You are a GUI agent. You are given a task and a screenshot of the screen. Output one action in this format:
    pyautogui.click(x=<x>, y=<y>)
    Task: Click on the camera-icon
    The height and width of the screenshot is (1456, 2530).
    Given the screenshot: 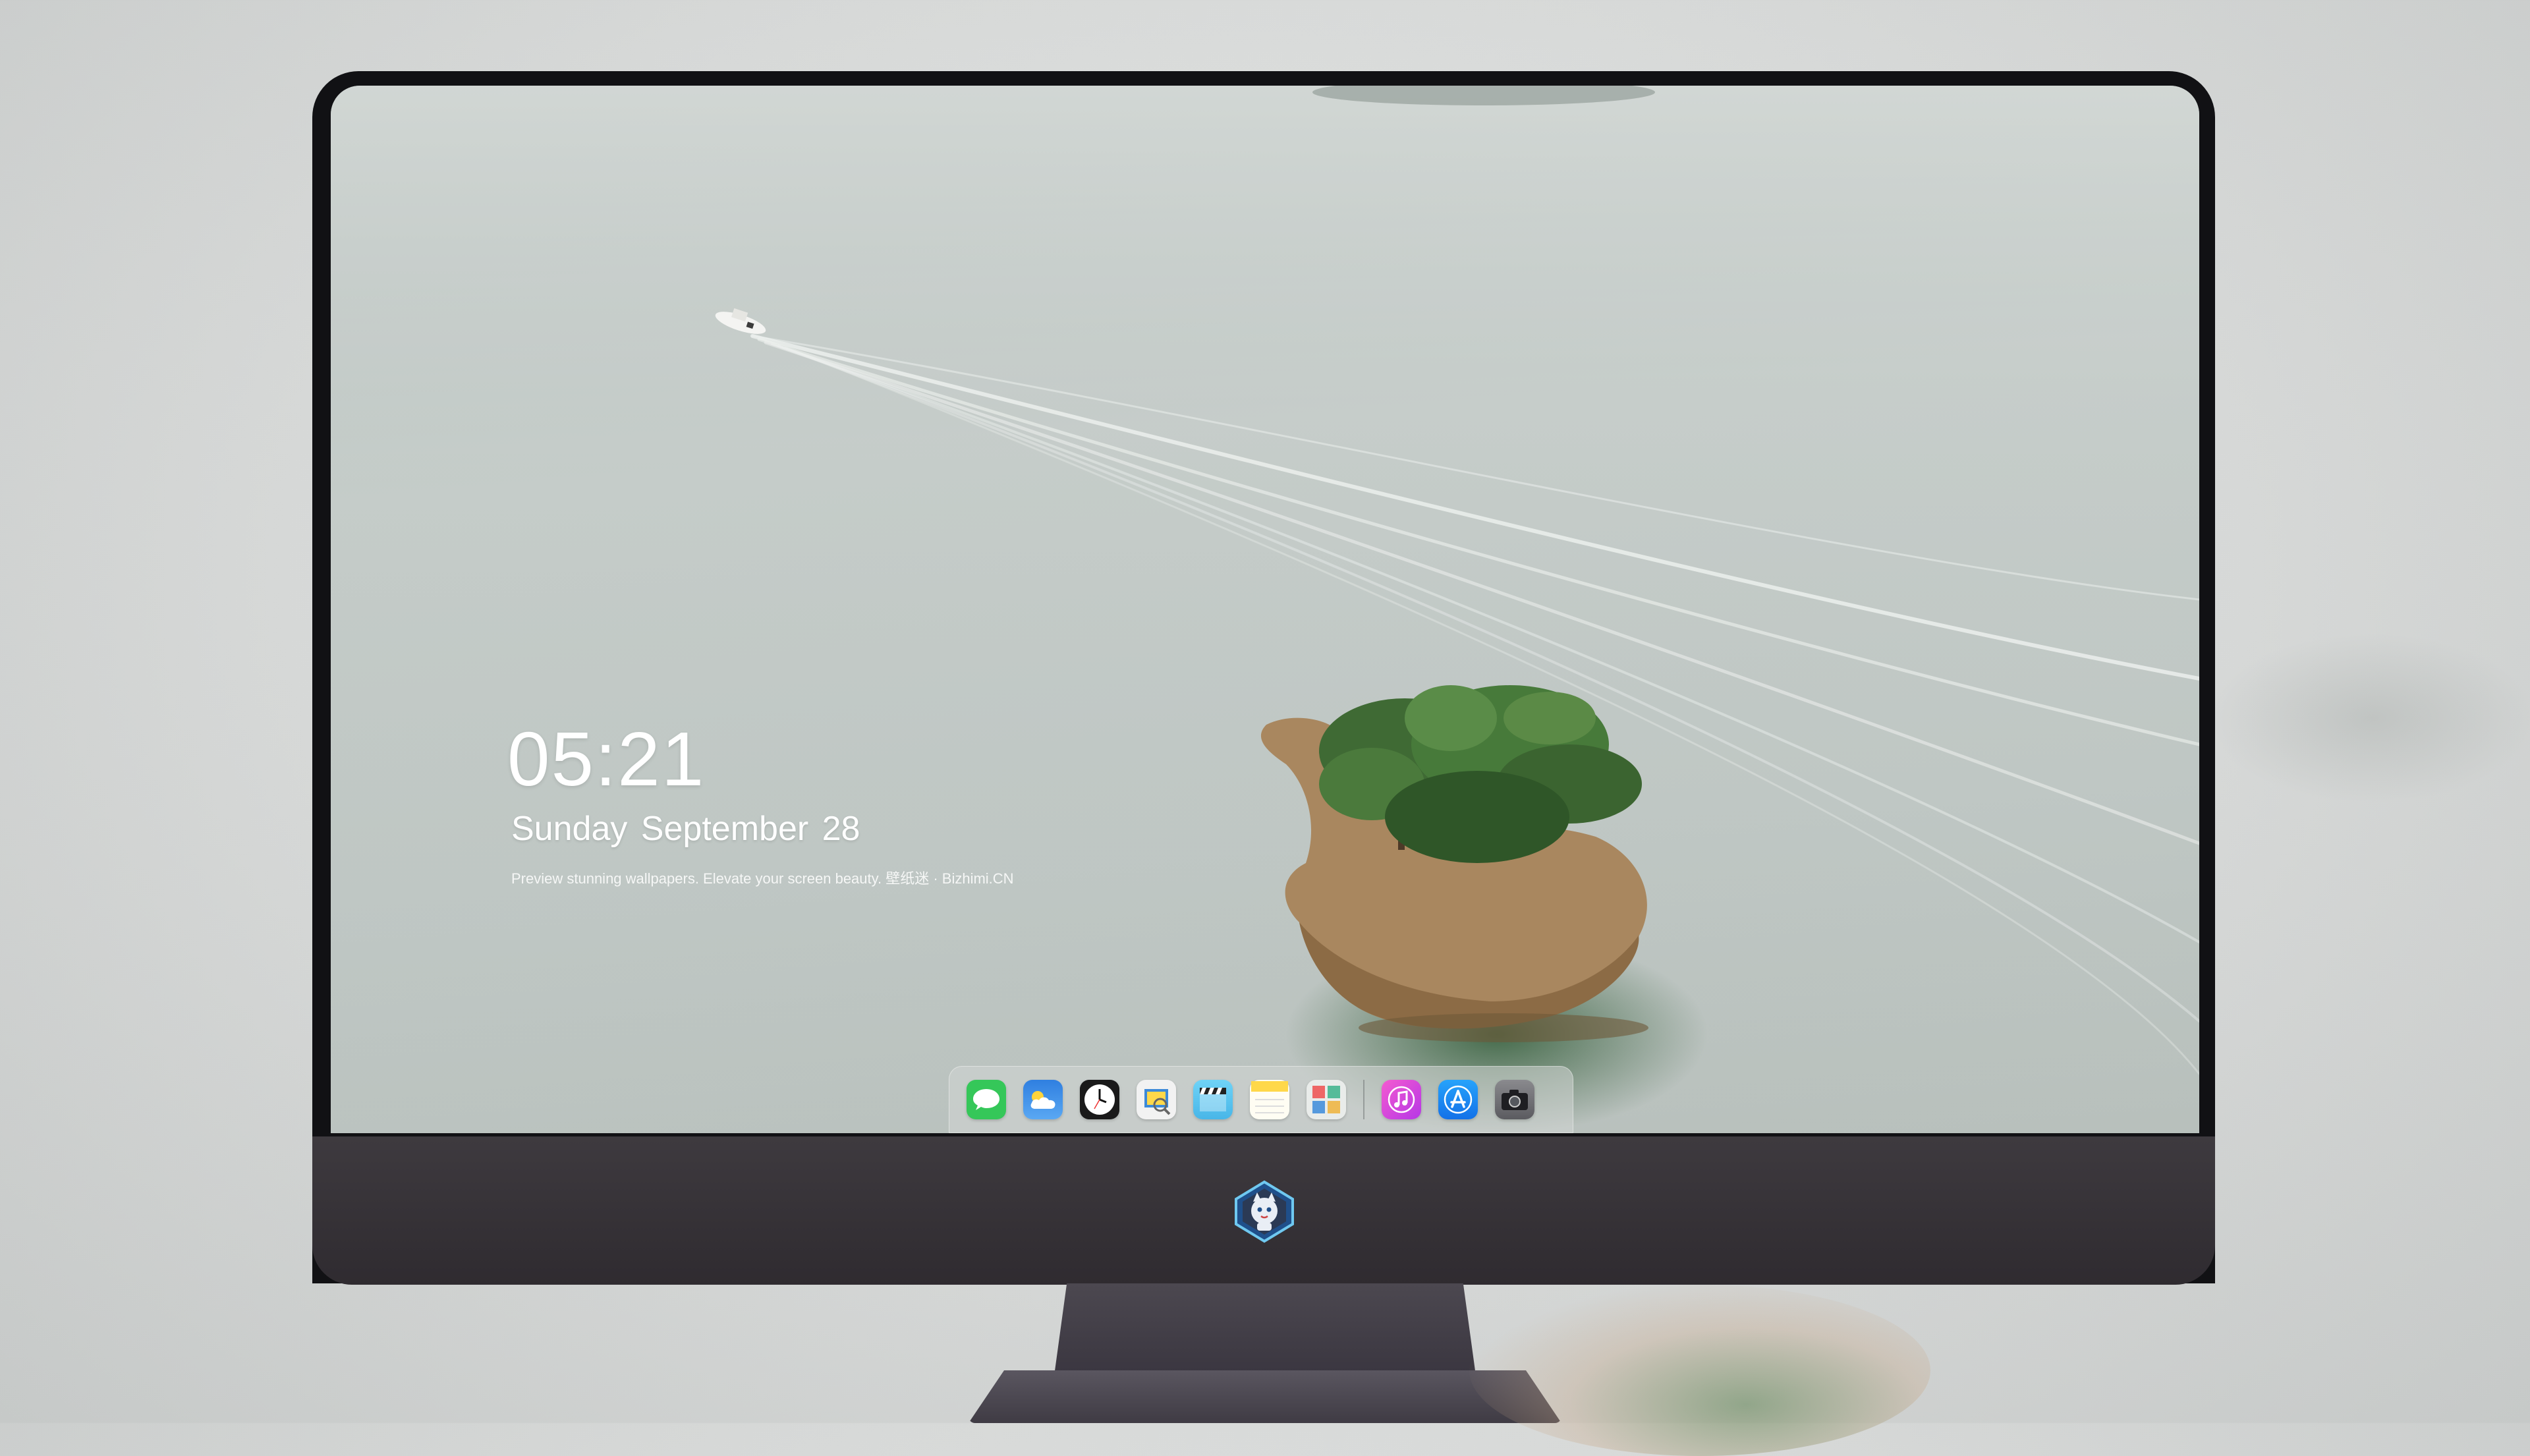 What is the action you would take?
    pyautogui.click(x=1514, y=1099)
    